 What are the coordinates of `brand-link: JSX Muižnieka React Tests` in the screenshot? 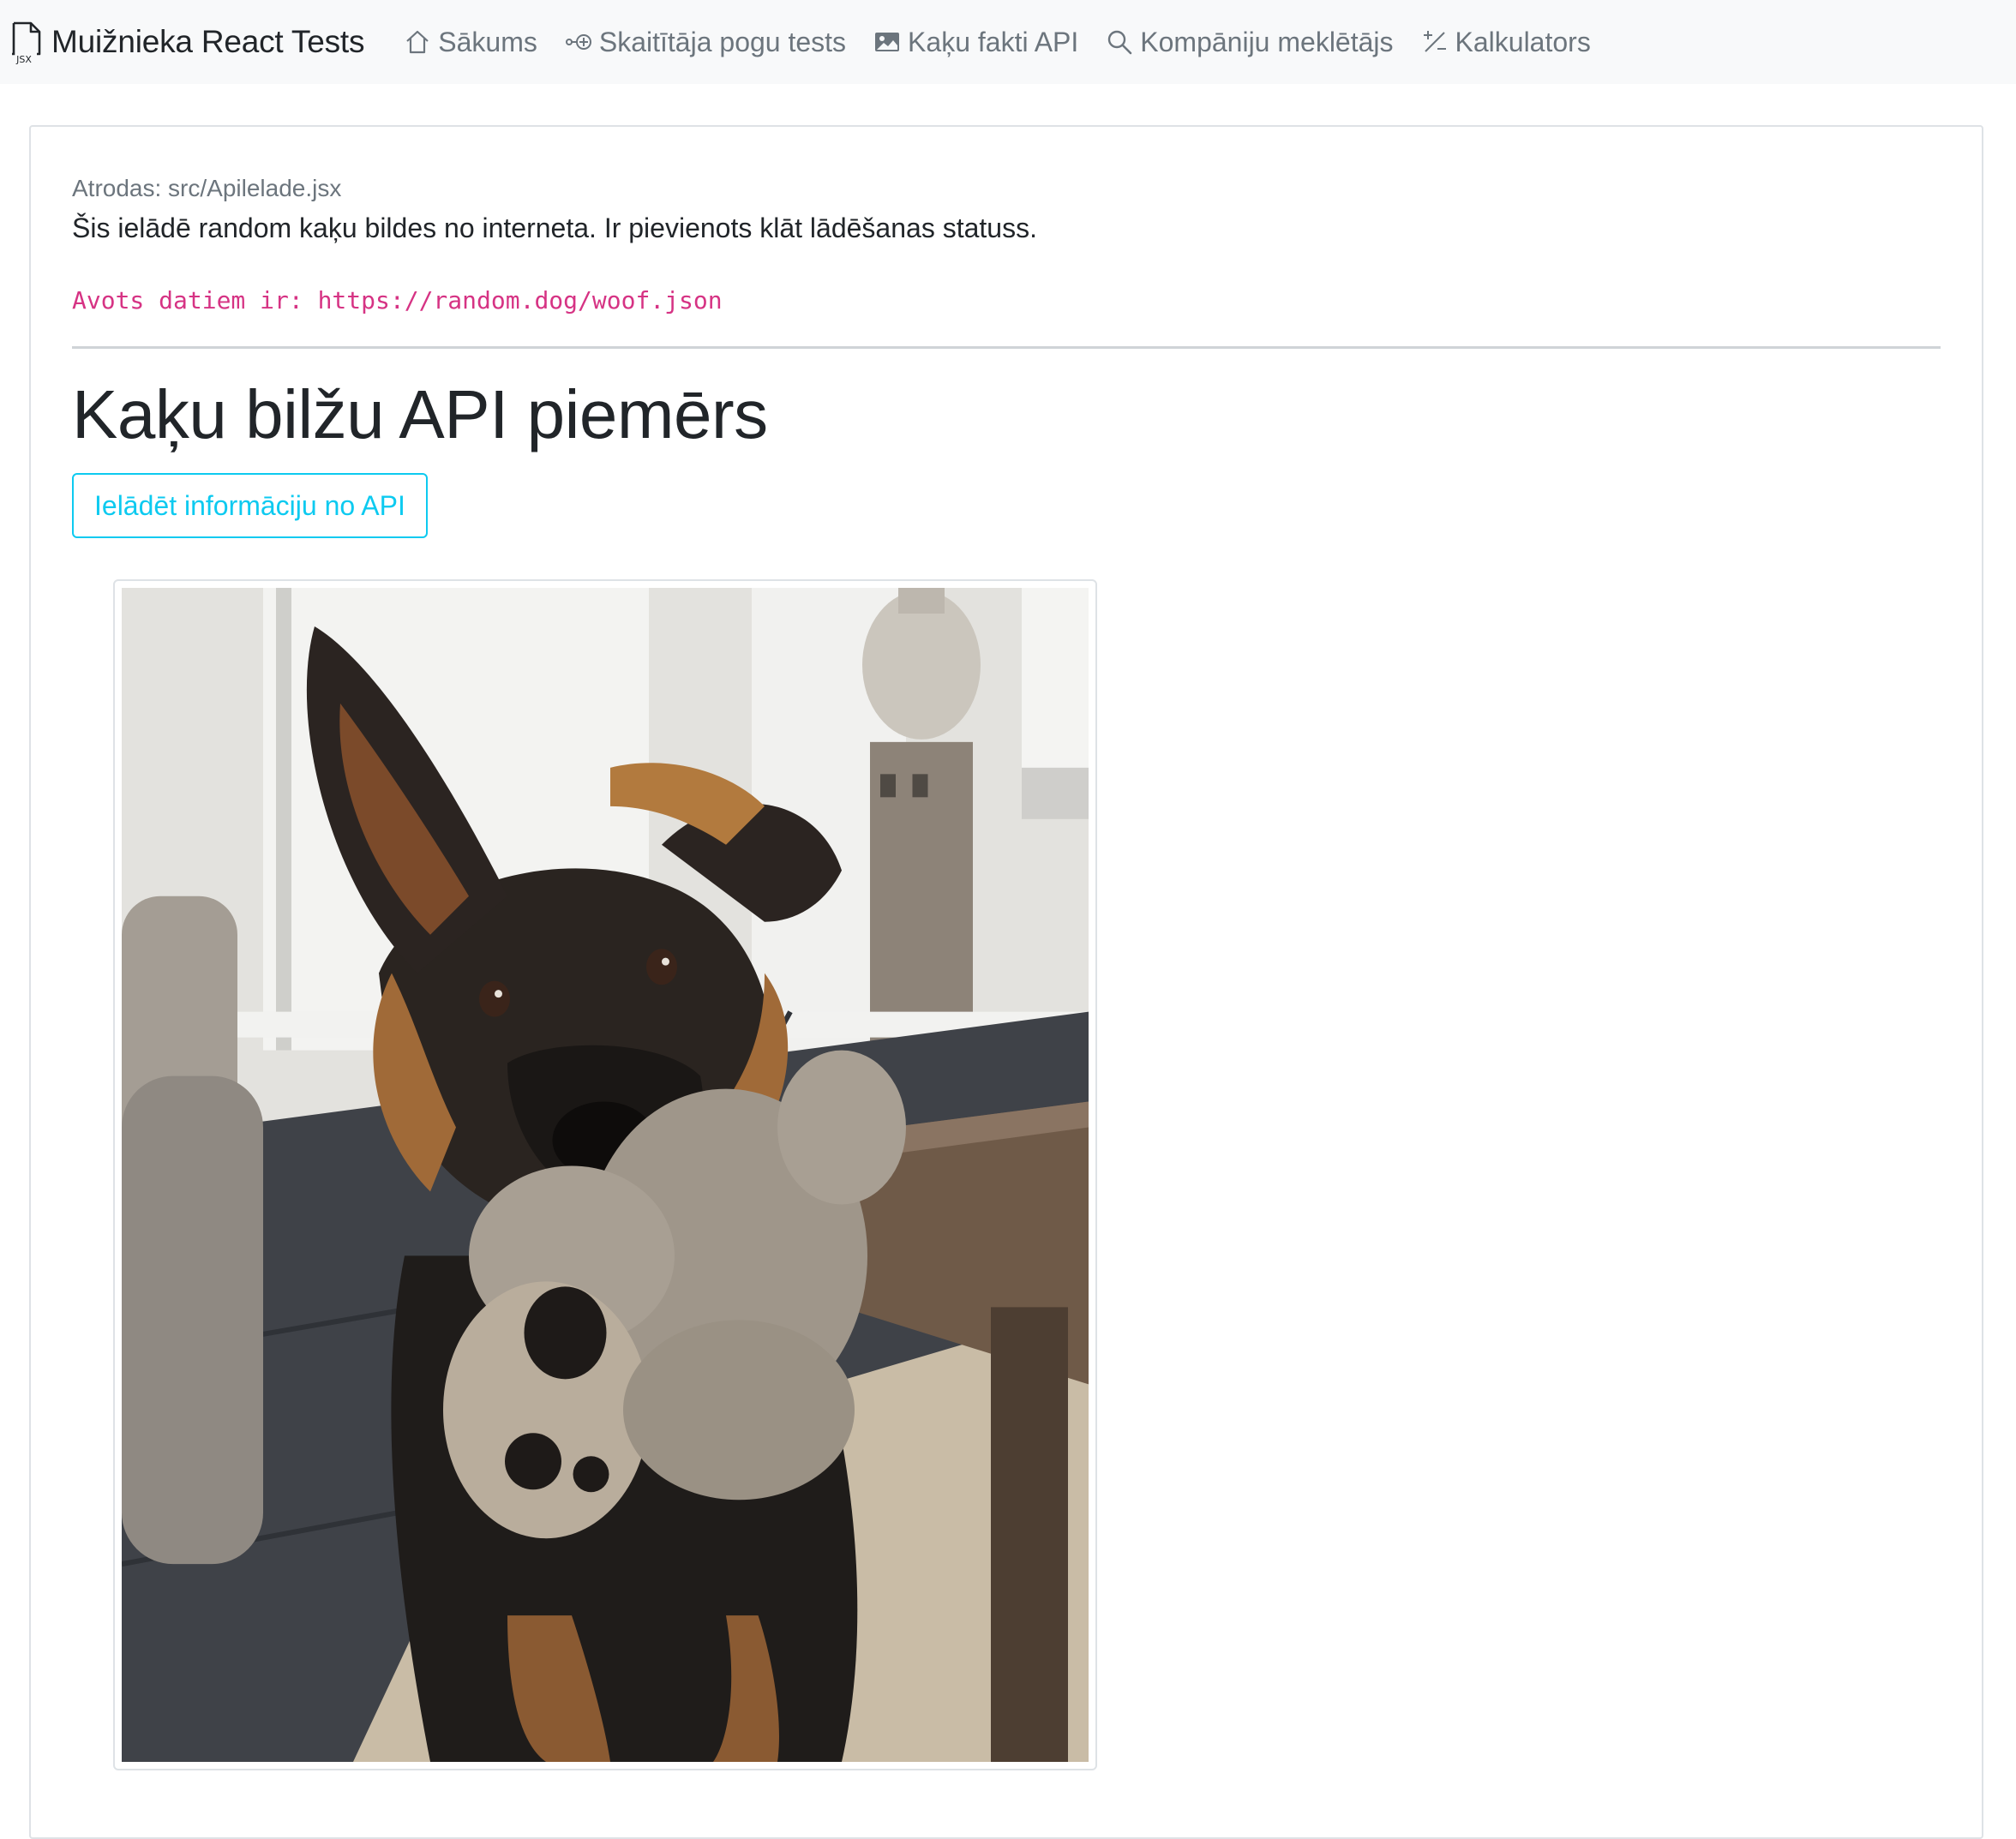 It's located at (186, 42).